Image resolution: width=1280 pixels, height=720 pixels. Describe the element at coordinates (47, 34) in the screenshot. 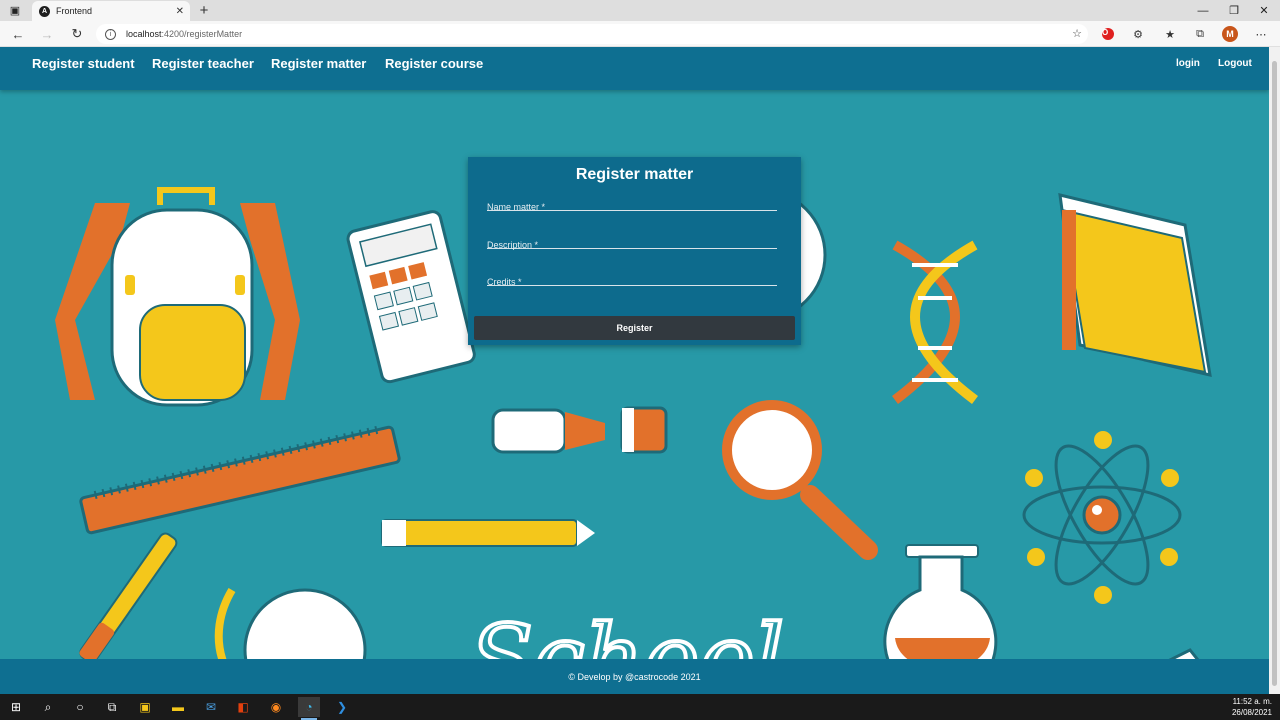

I see `forward-icon: →` at that location.